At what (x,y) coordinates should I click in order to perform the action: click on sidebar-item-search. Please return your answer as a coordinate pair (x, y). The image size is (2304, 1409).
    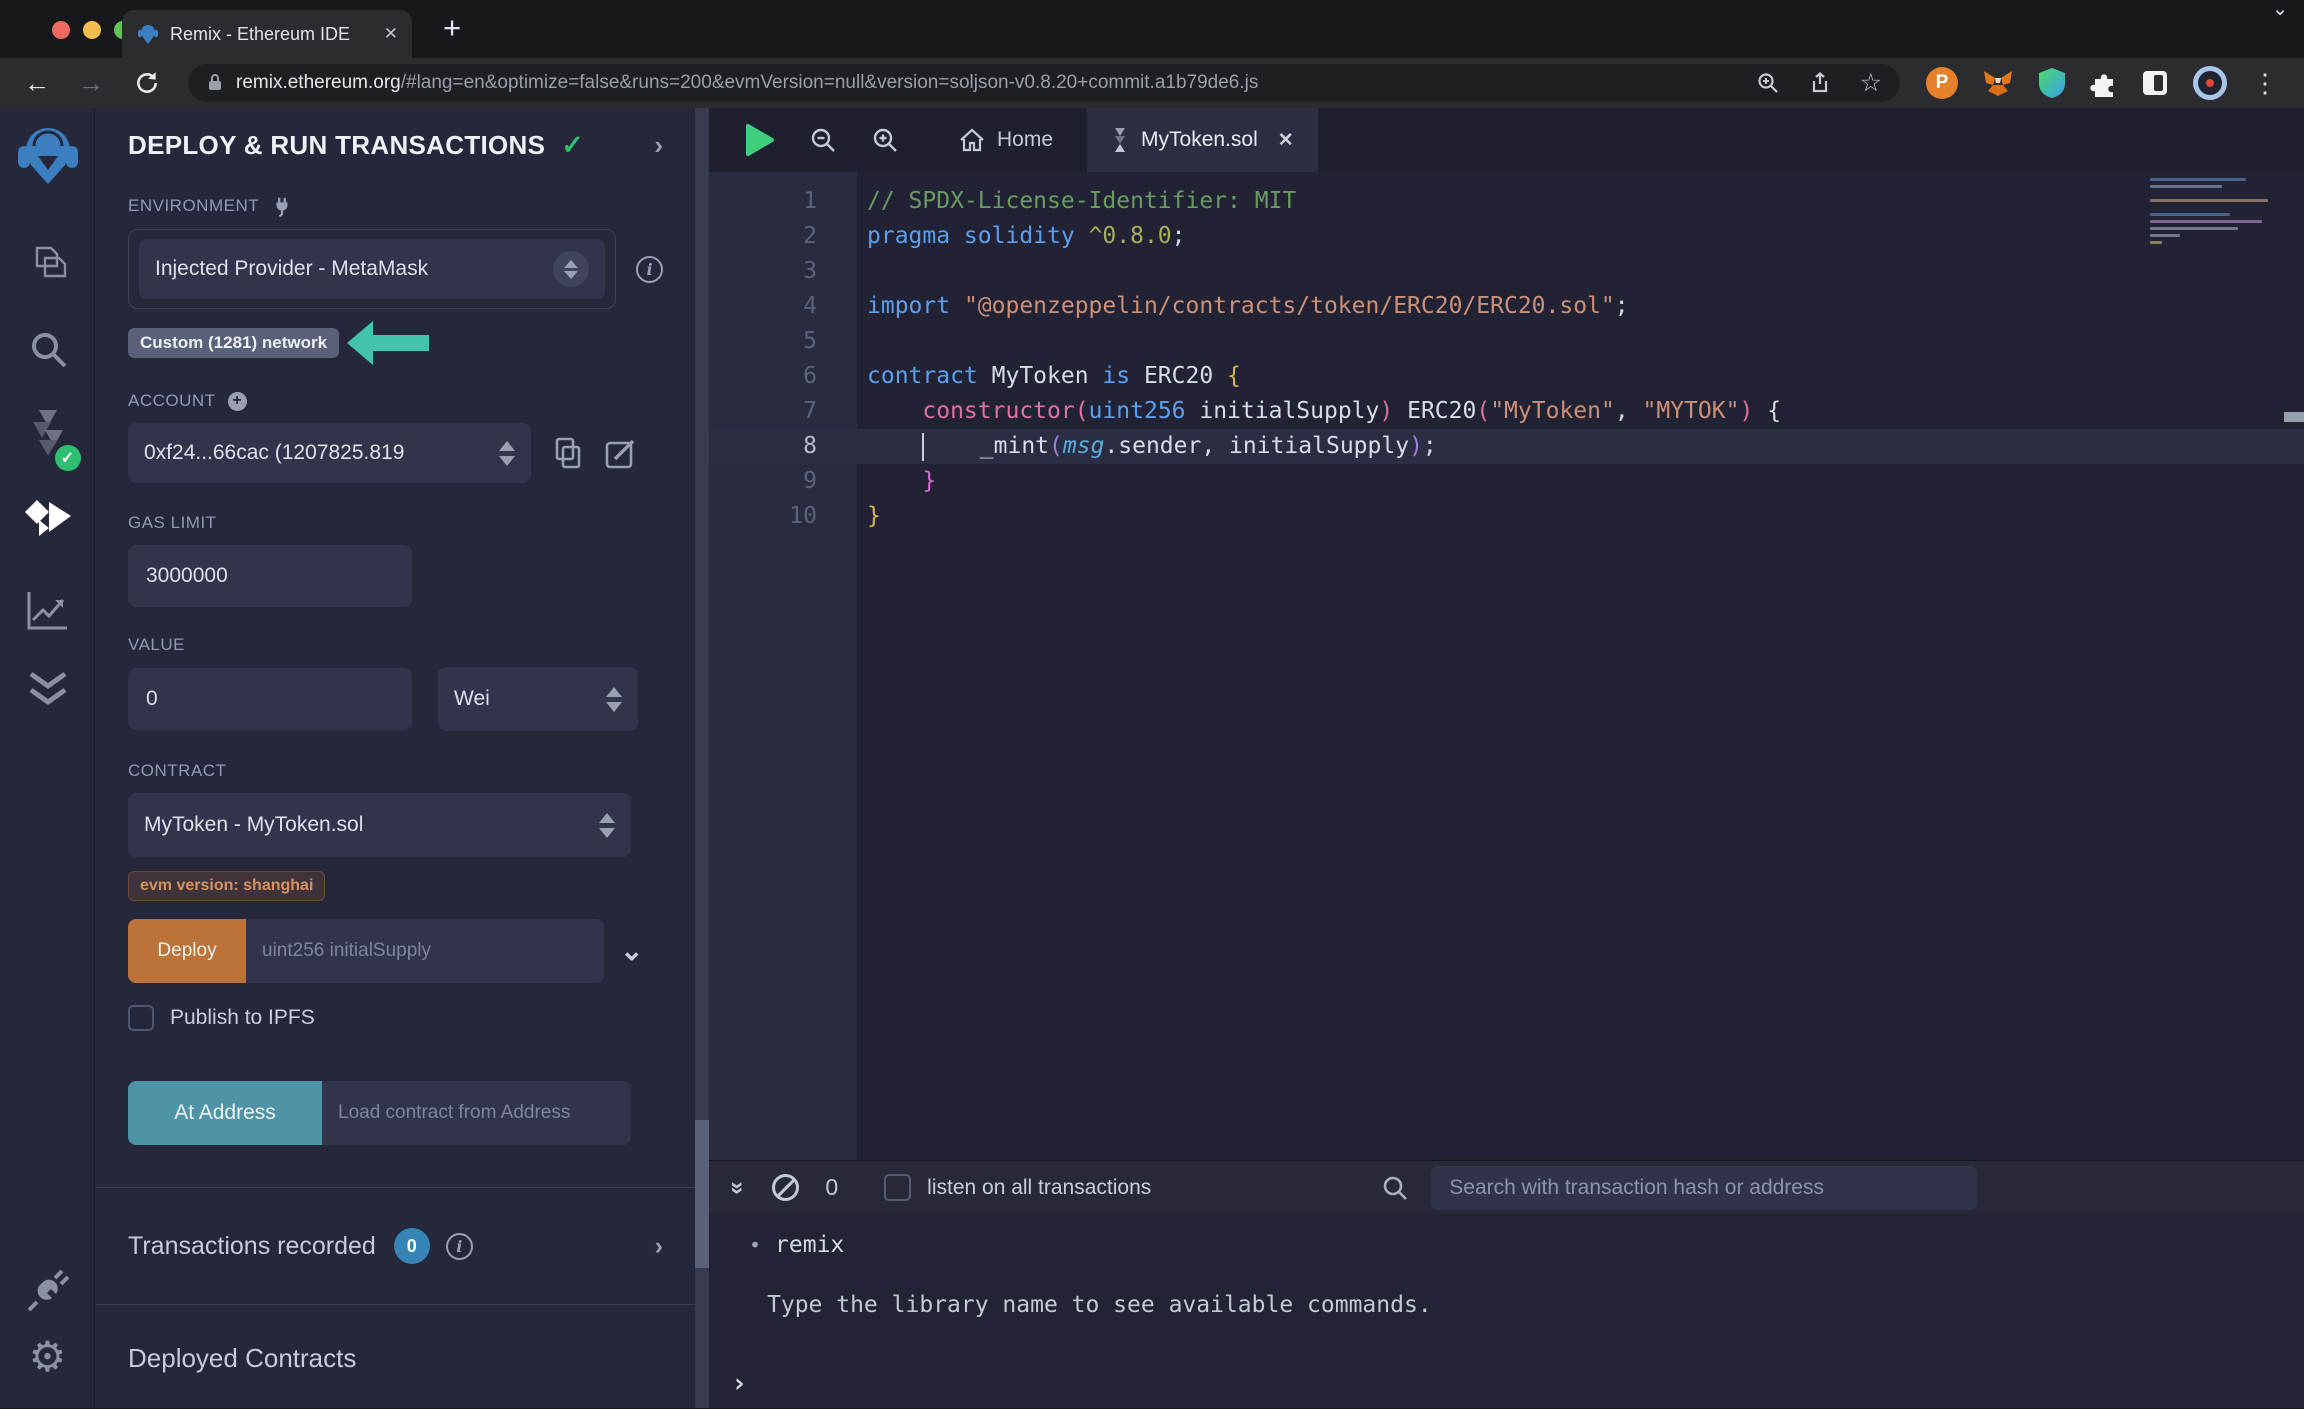
    Looking at the image, I should click on (47, 349).